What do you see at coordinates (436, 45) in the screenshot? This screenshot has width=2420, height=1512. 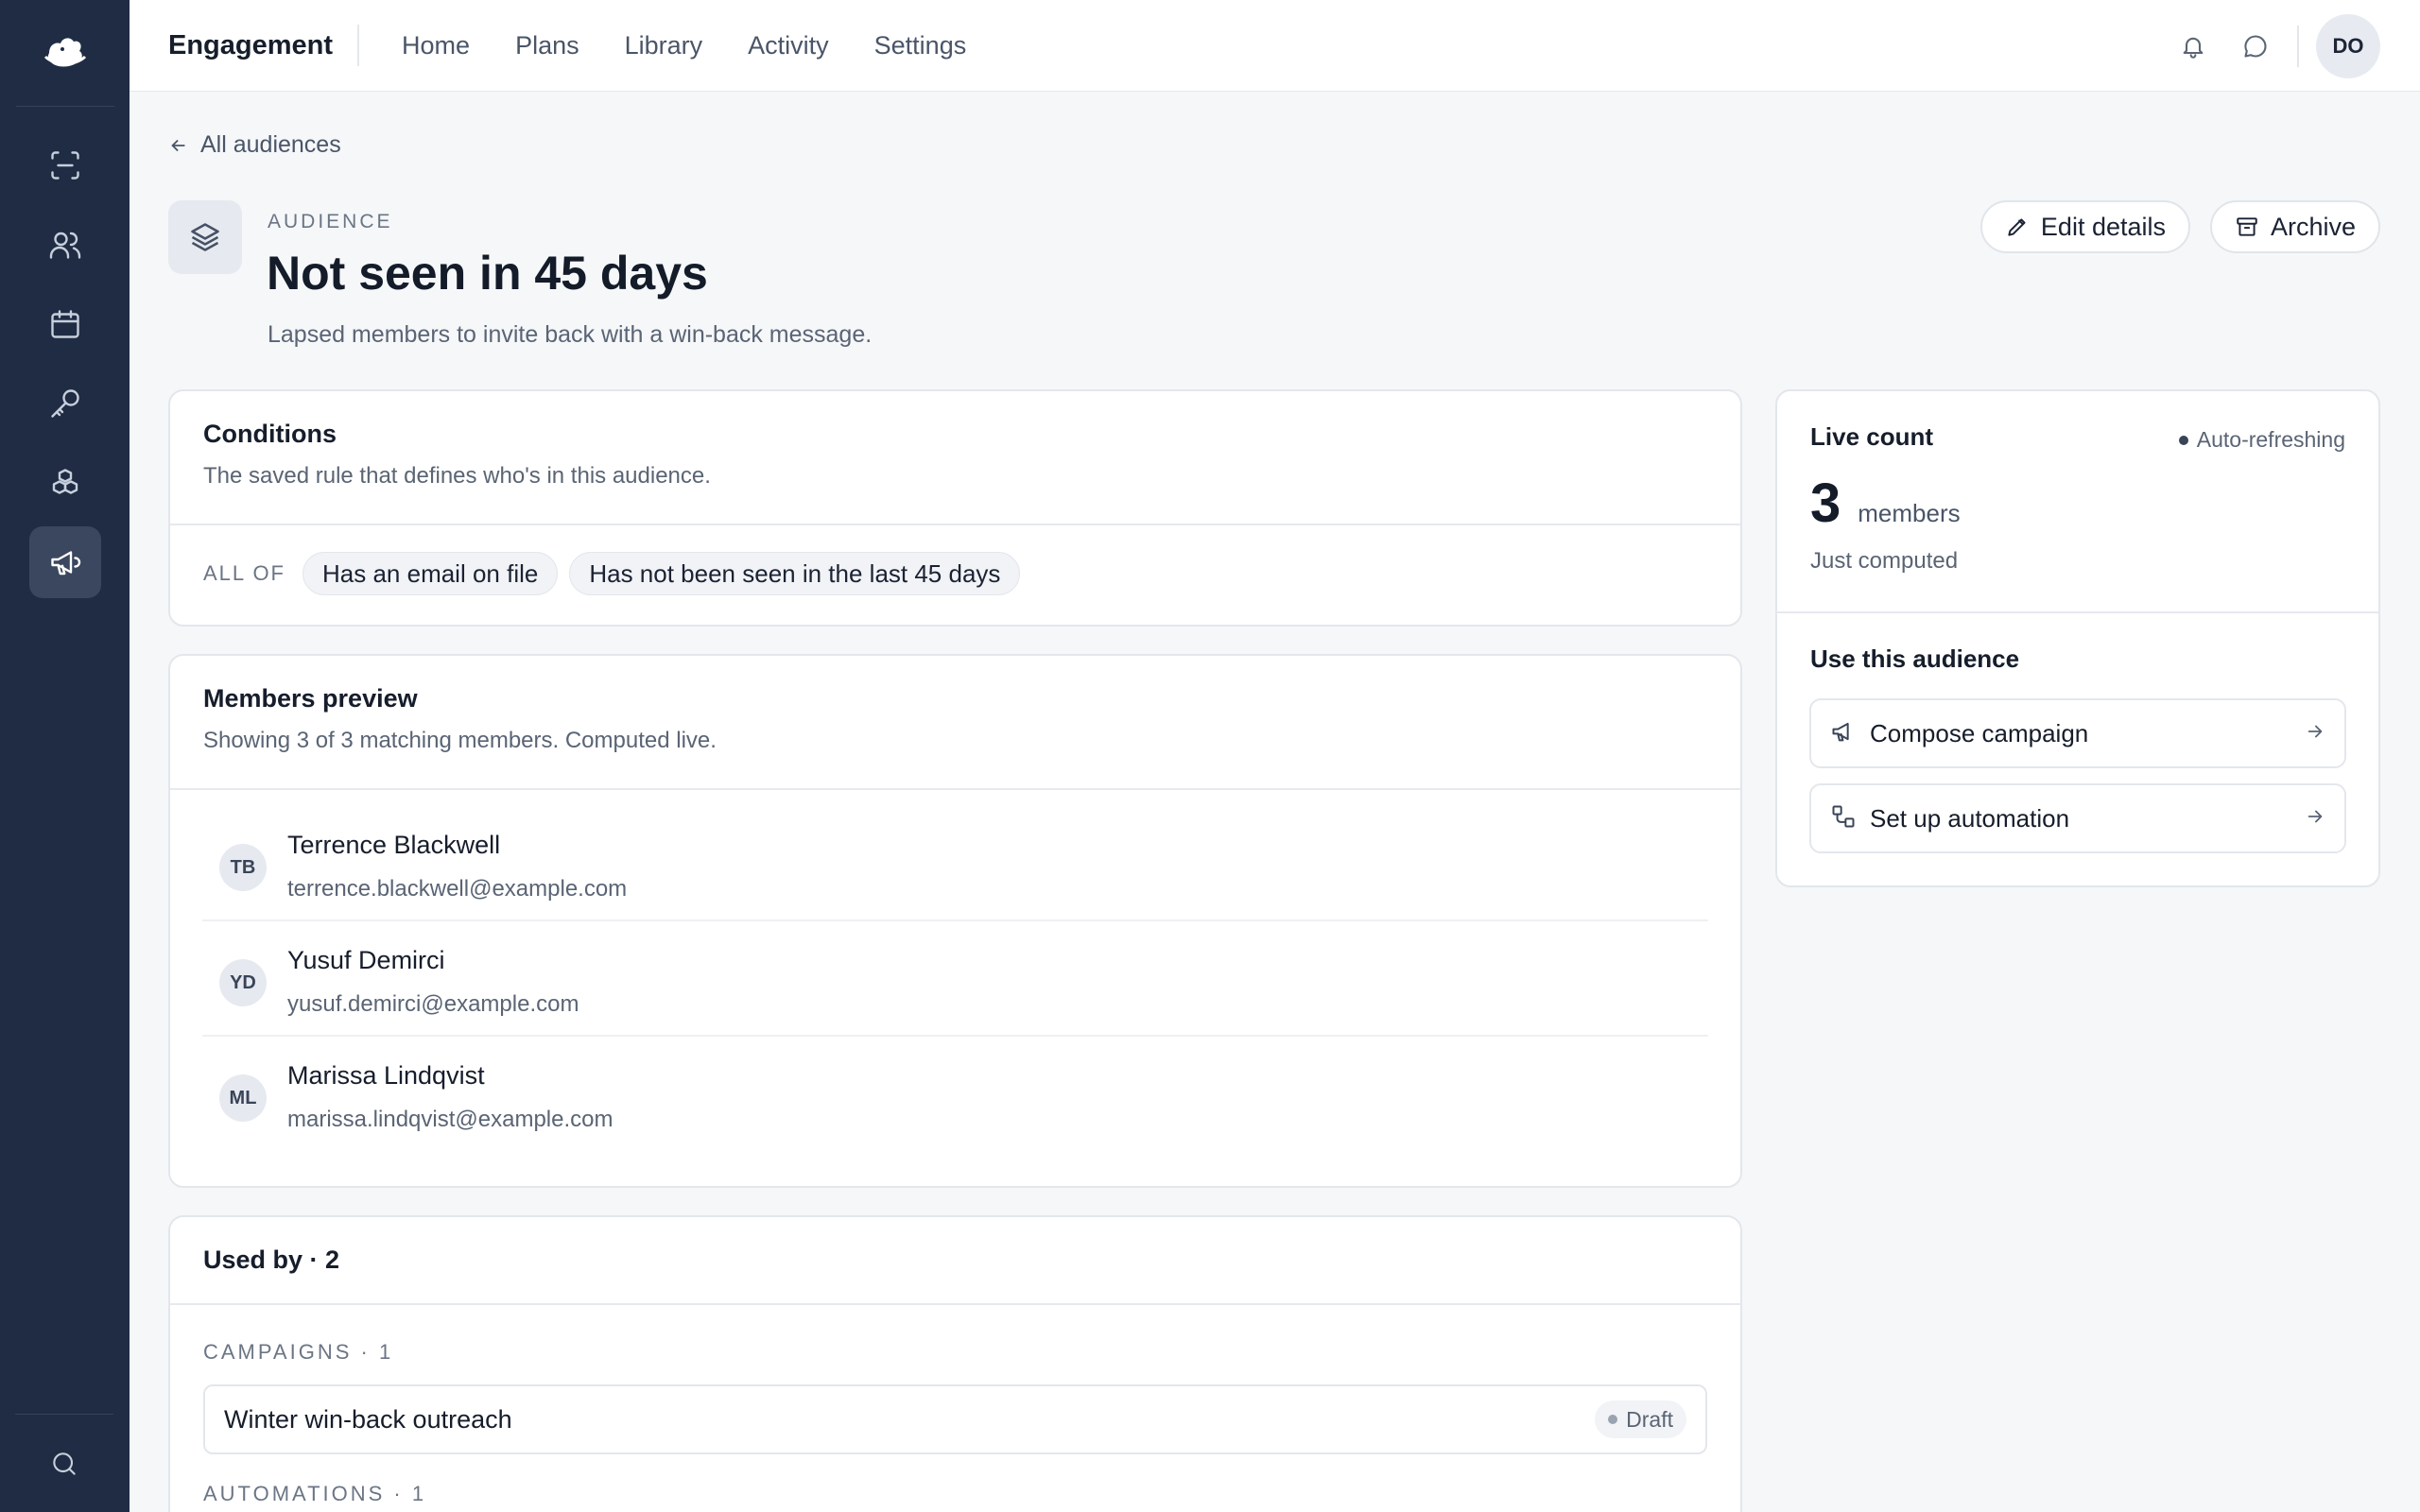 I see `nav-home: Home` at bounding box center [436, 45].